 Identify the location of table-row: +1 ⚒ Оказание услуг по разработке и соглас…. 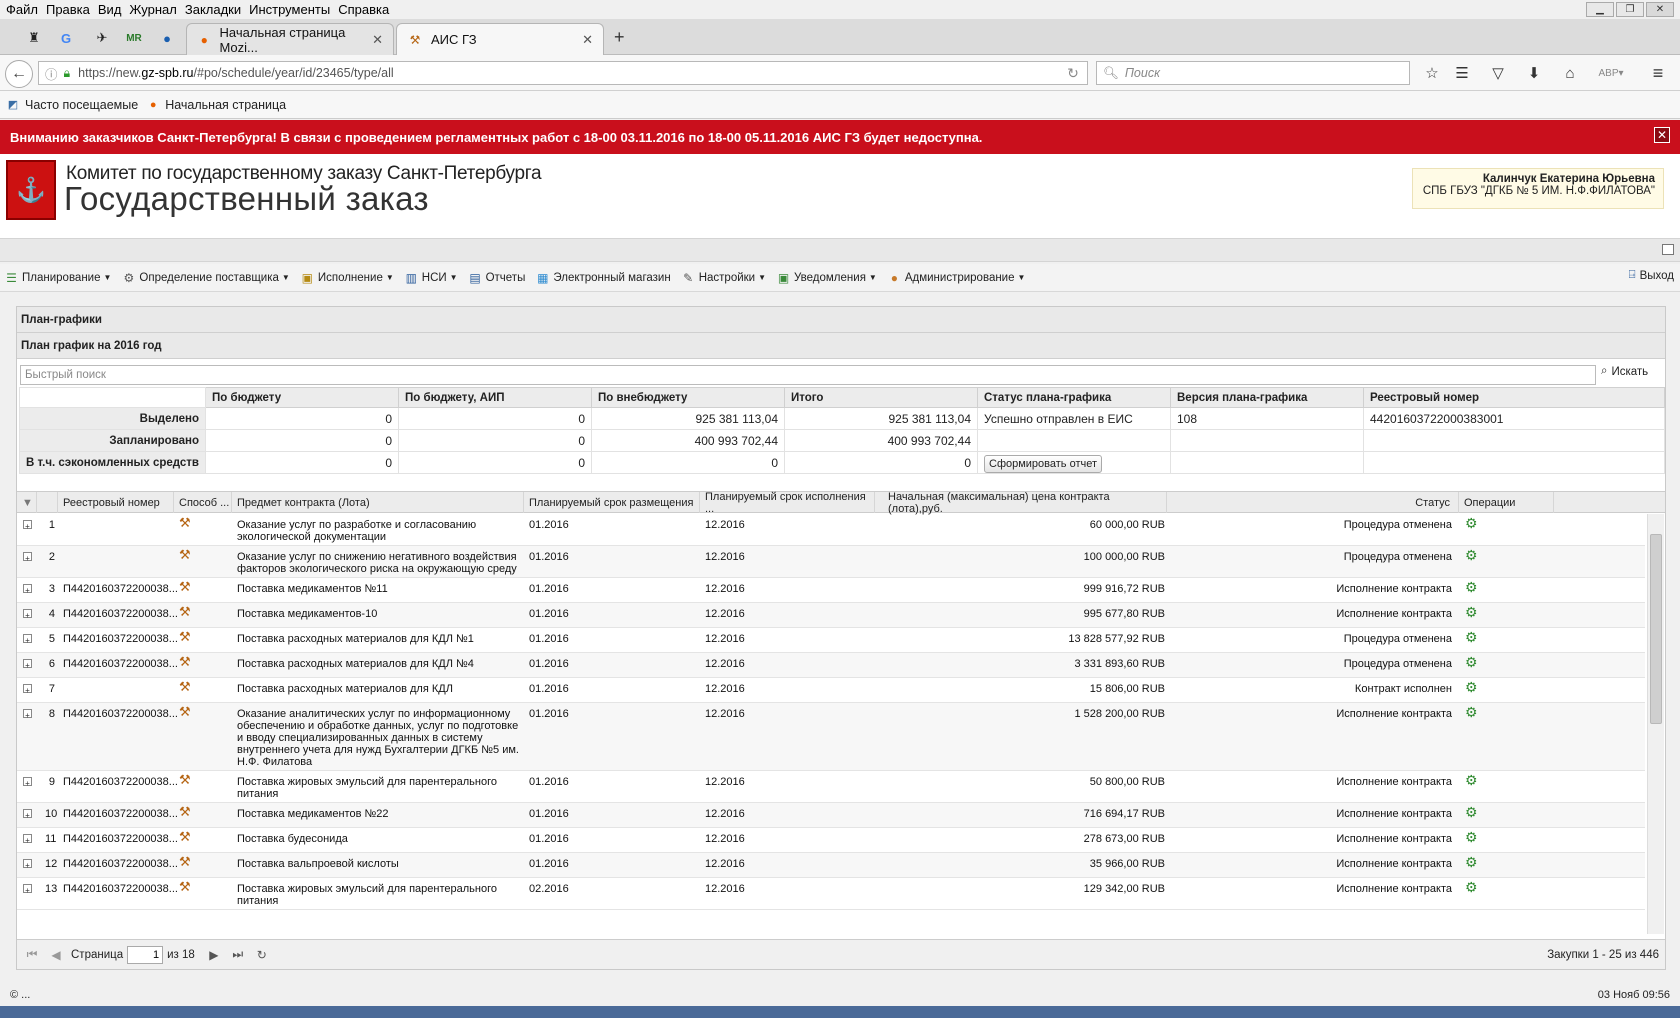
(831, 530).